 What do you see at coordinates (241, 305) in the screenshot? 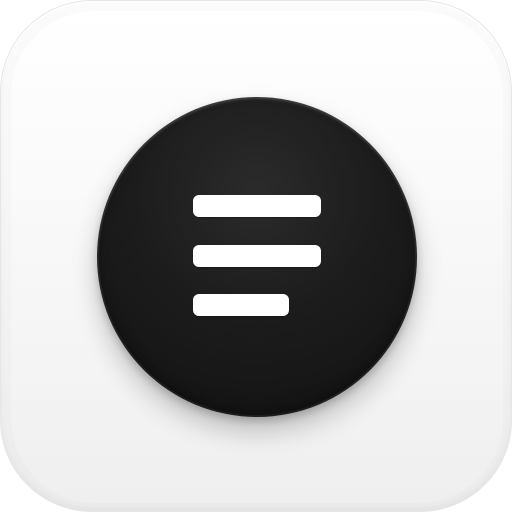
I see `menu-line-bottom` at bounding box center [241, 305].